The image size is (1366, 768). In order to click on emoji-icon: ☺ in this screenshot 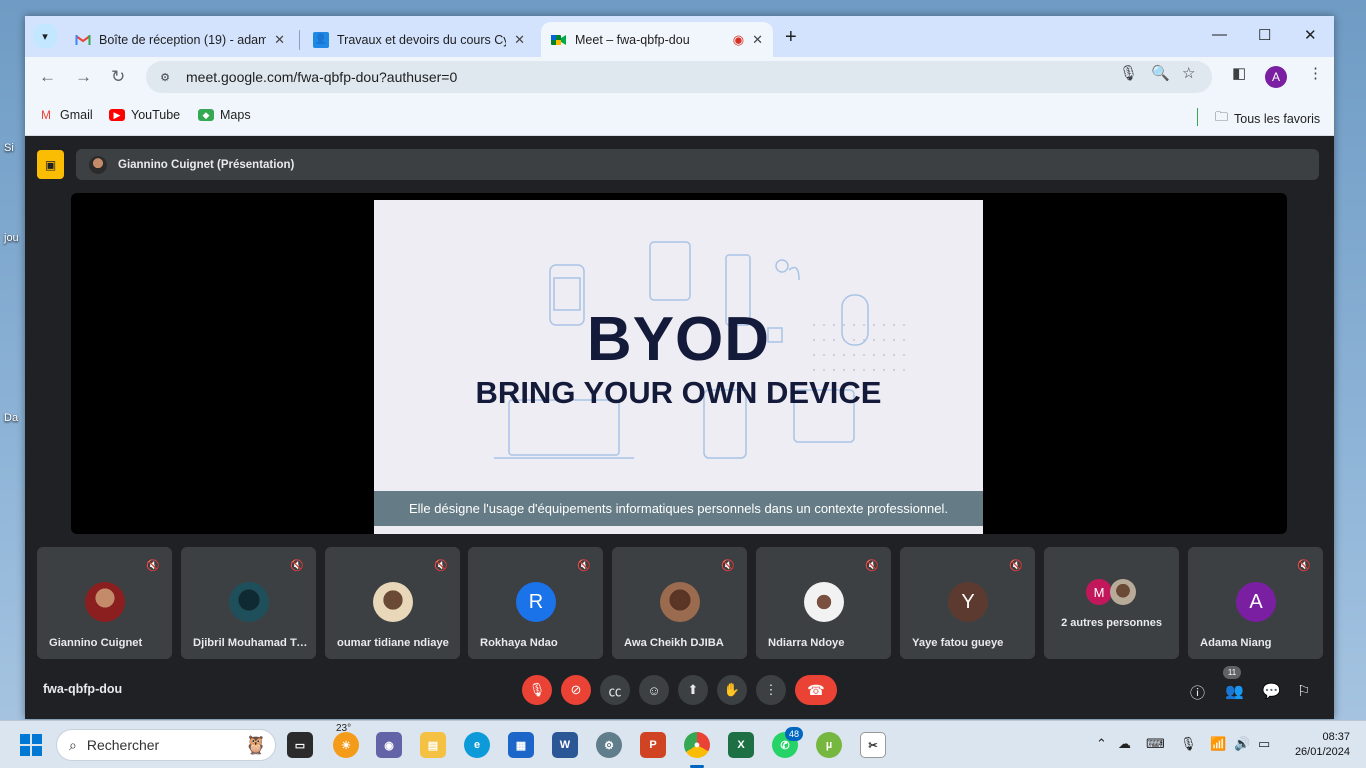, I will do `click(654, 690)`.